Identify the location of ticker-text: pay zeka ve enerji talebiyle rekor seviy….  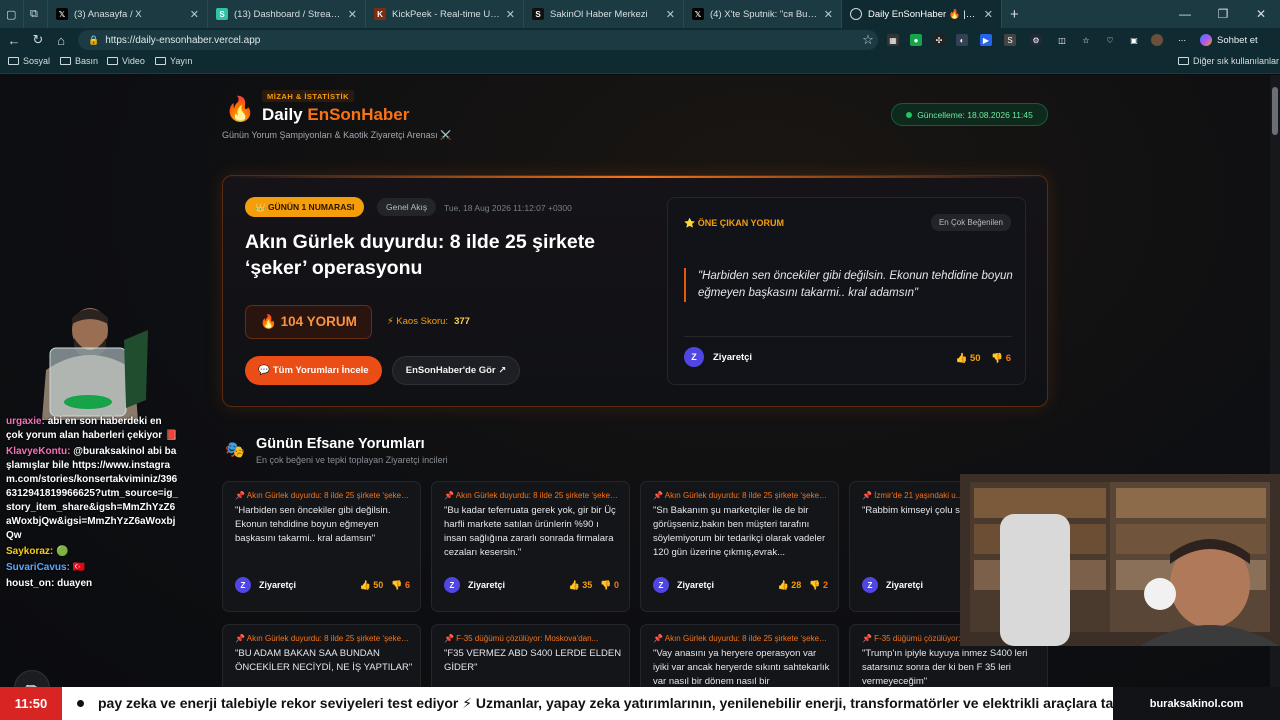
(605, 703).